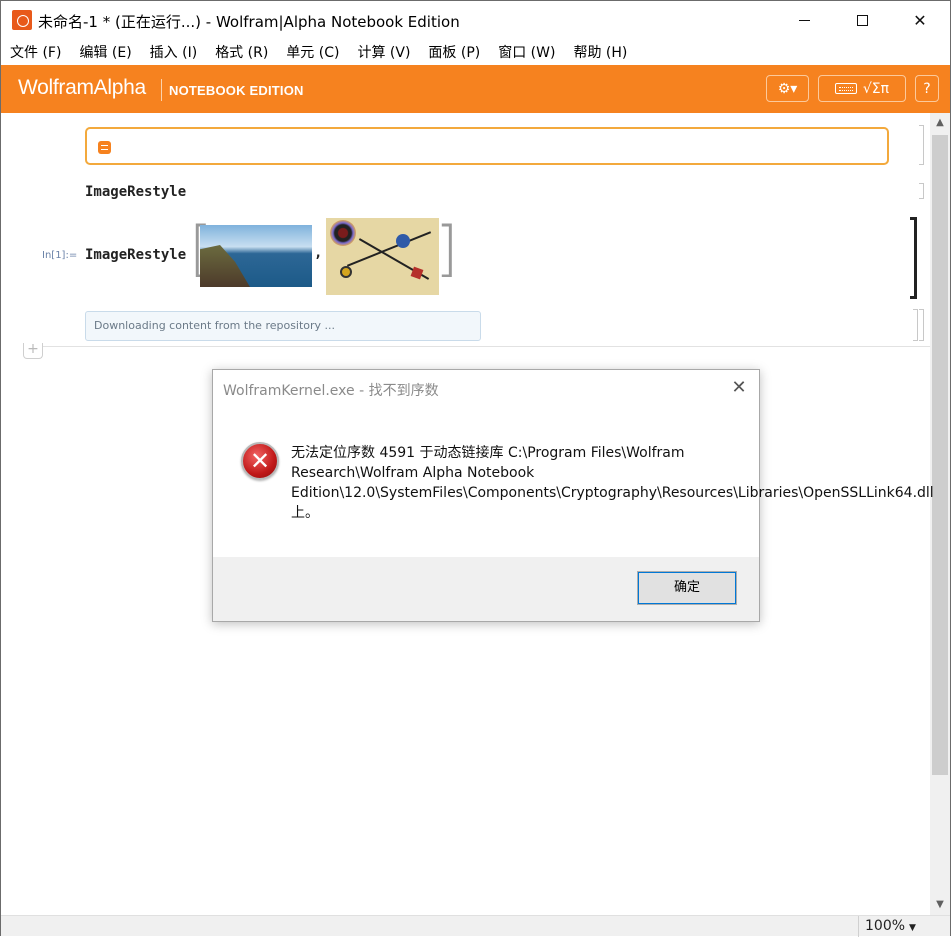 Image resolution: width=951 pixels, height=937 pixels. What do you see at coordinates (104, 147) in the screenshot?
I see `wolfram-input-icon` at bounding box center [104, 147].